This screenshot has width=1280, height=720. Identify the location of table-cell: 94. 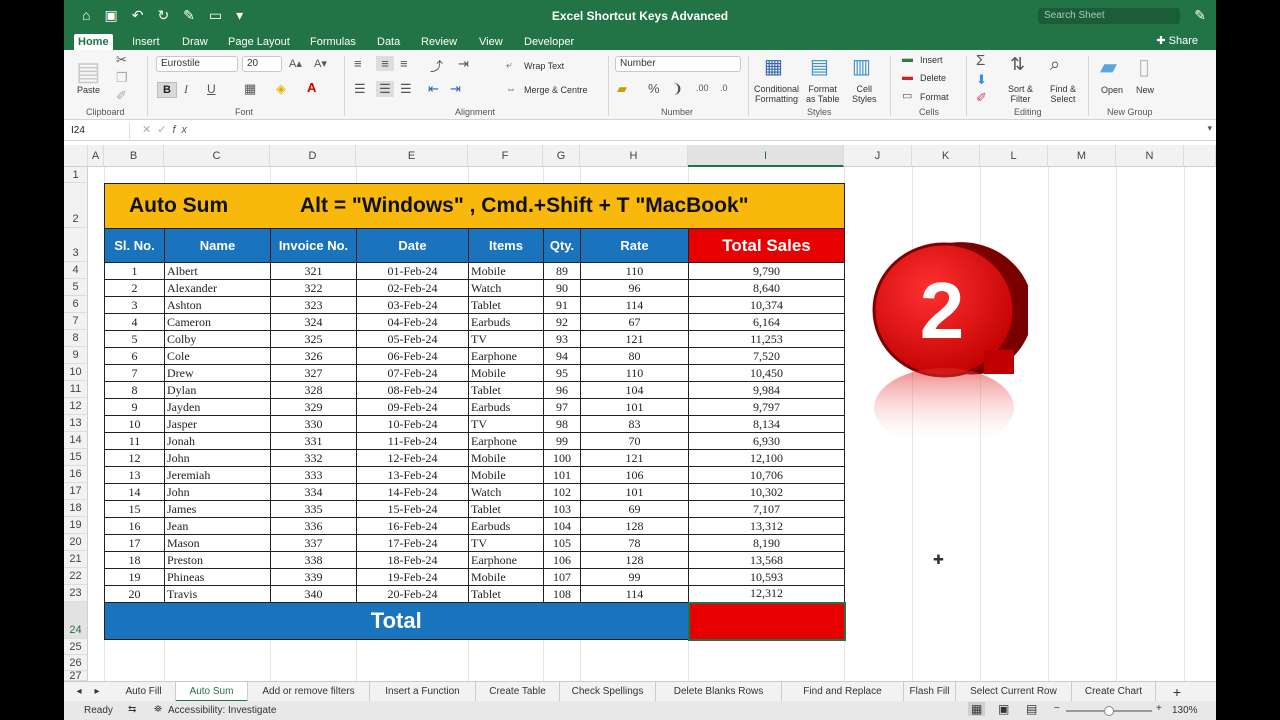
(562, 356).